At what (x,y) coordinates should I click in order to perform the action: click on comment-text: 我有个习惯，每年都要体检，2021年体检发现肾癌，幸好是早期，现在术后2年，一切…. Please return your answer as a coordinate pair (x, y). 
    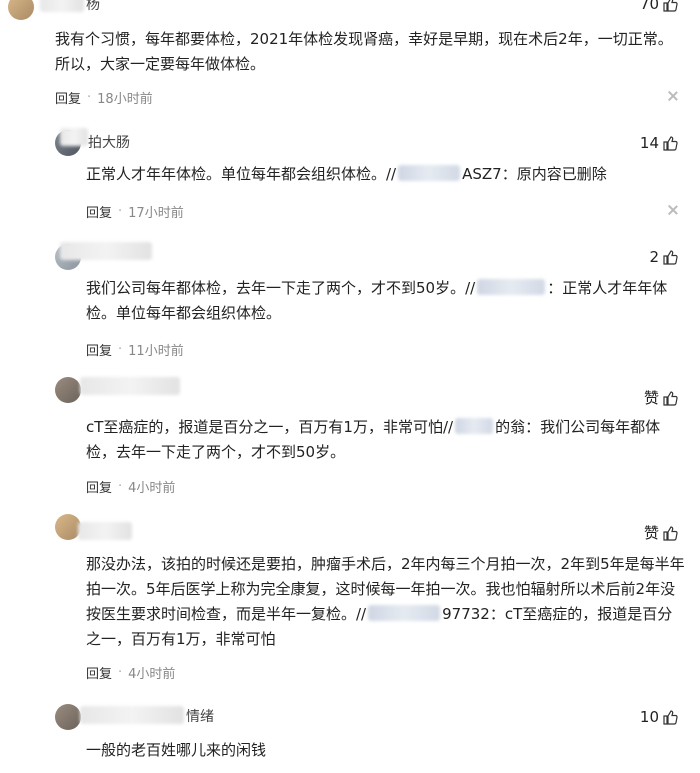
    Looking at the image, I should click on (364, 51).